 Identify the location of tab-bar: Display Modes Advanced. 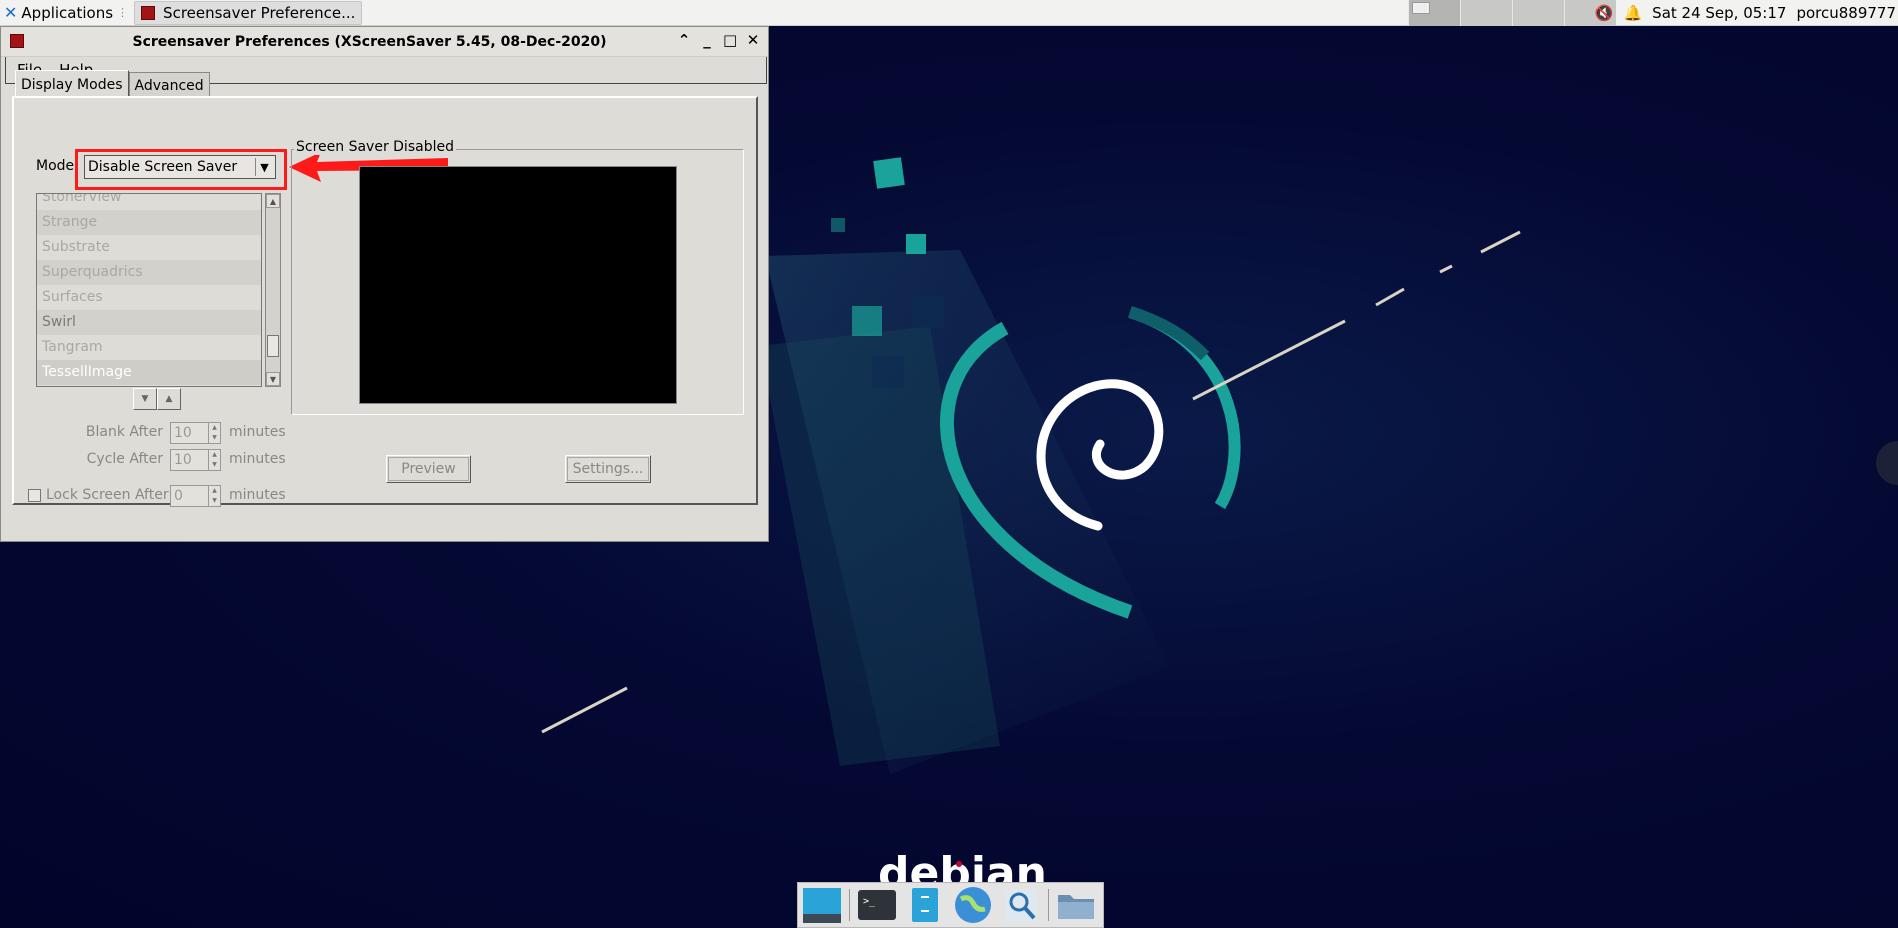
(112, 84).